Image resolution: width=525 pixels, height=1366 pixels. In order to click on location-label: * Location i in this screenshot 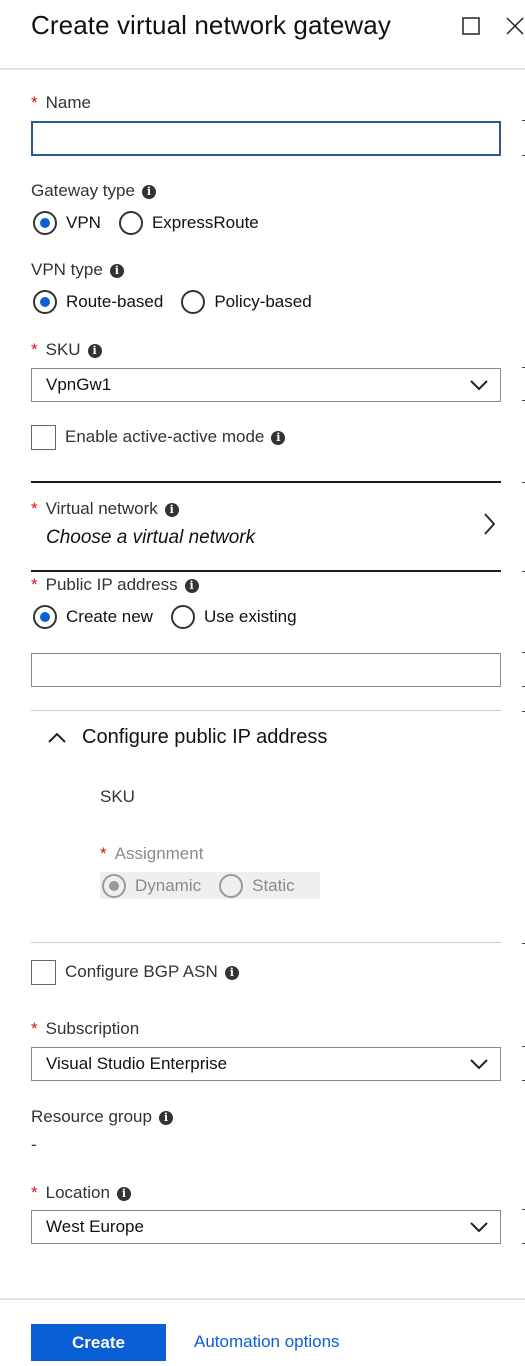, I will do `click(81, 1193)`.